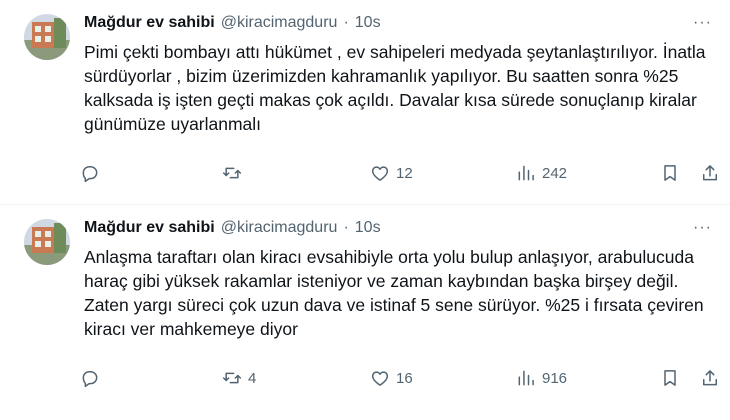 This screenshot has width=730, height=420. I want to click on action-bar: 12 242, so click(401, 173).